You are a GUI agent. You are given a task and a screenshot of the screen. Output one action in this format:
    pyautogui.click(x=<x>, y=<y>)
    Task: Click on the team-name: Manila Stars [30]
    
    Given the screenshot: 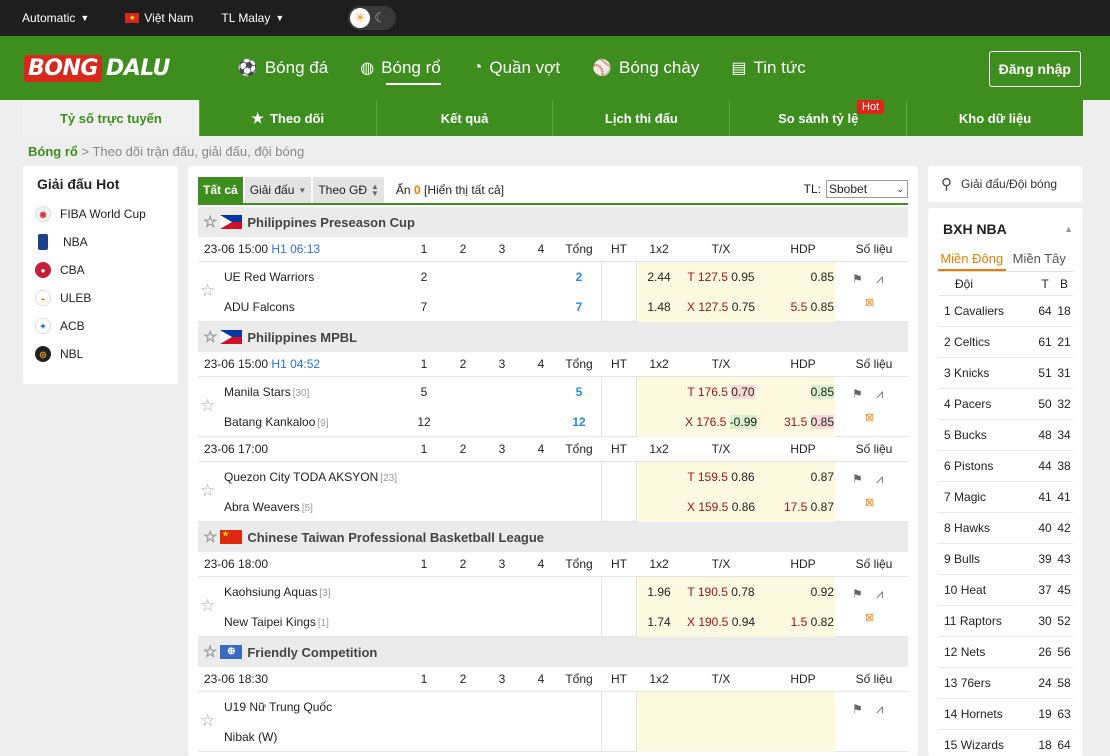 What is the action you would take?
    pyautogui.click(x=266, y=392)
    